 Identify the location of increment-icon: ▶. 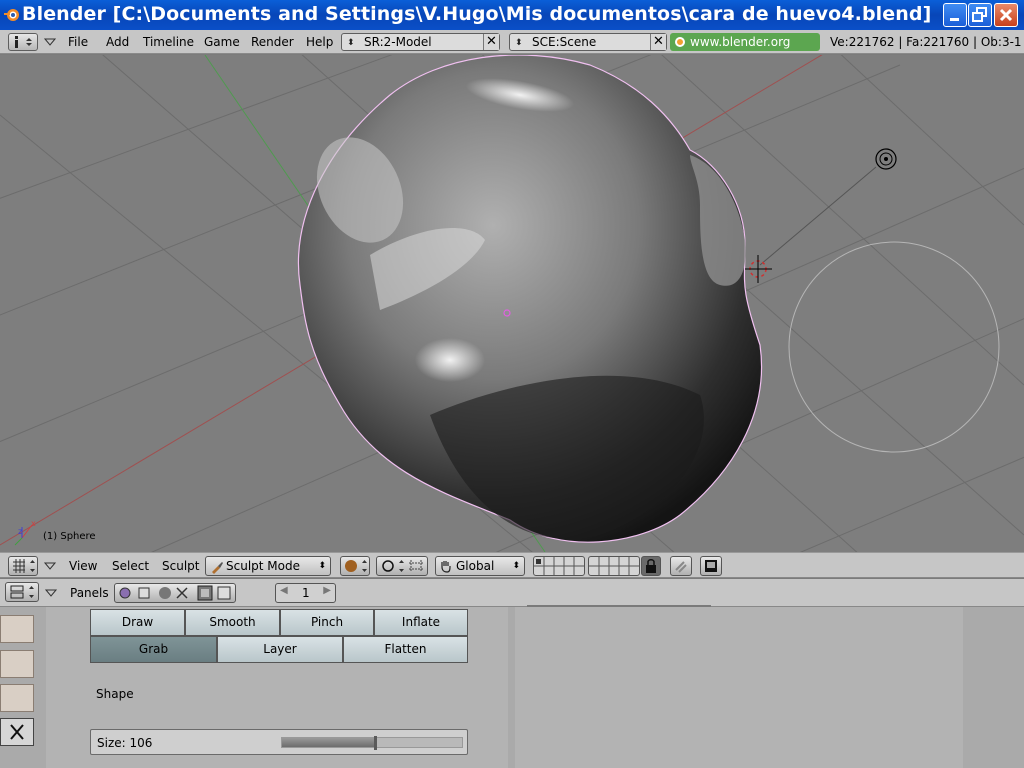
(327, 590).